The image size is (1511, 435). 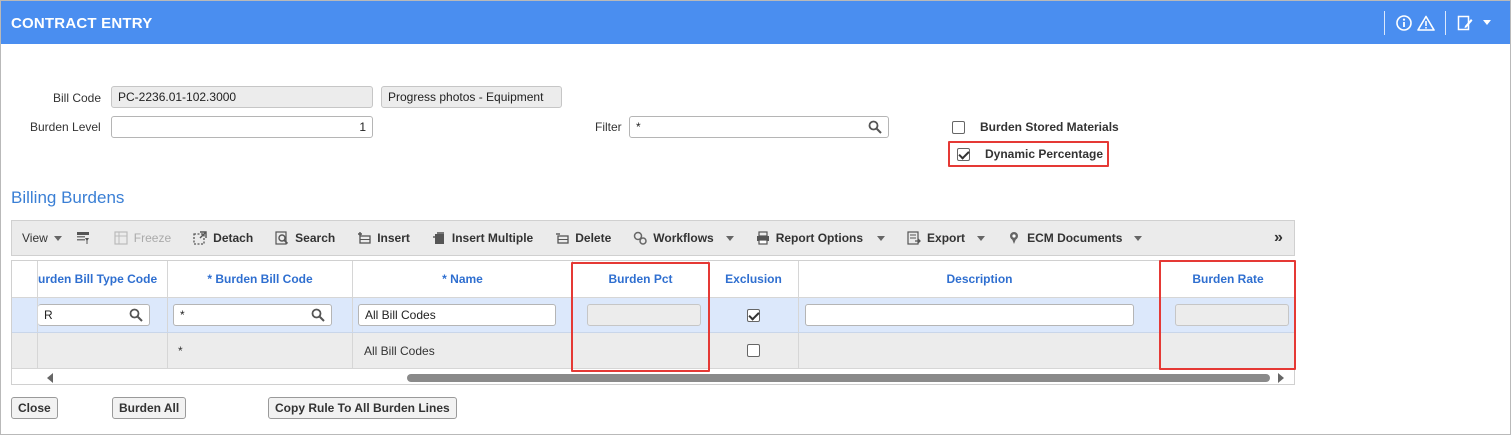 What do you see at coordinates (1281, 378) in the screenshot?
I see `scroll-right-icon` at bounding box center [1281, 378].